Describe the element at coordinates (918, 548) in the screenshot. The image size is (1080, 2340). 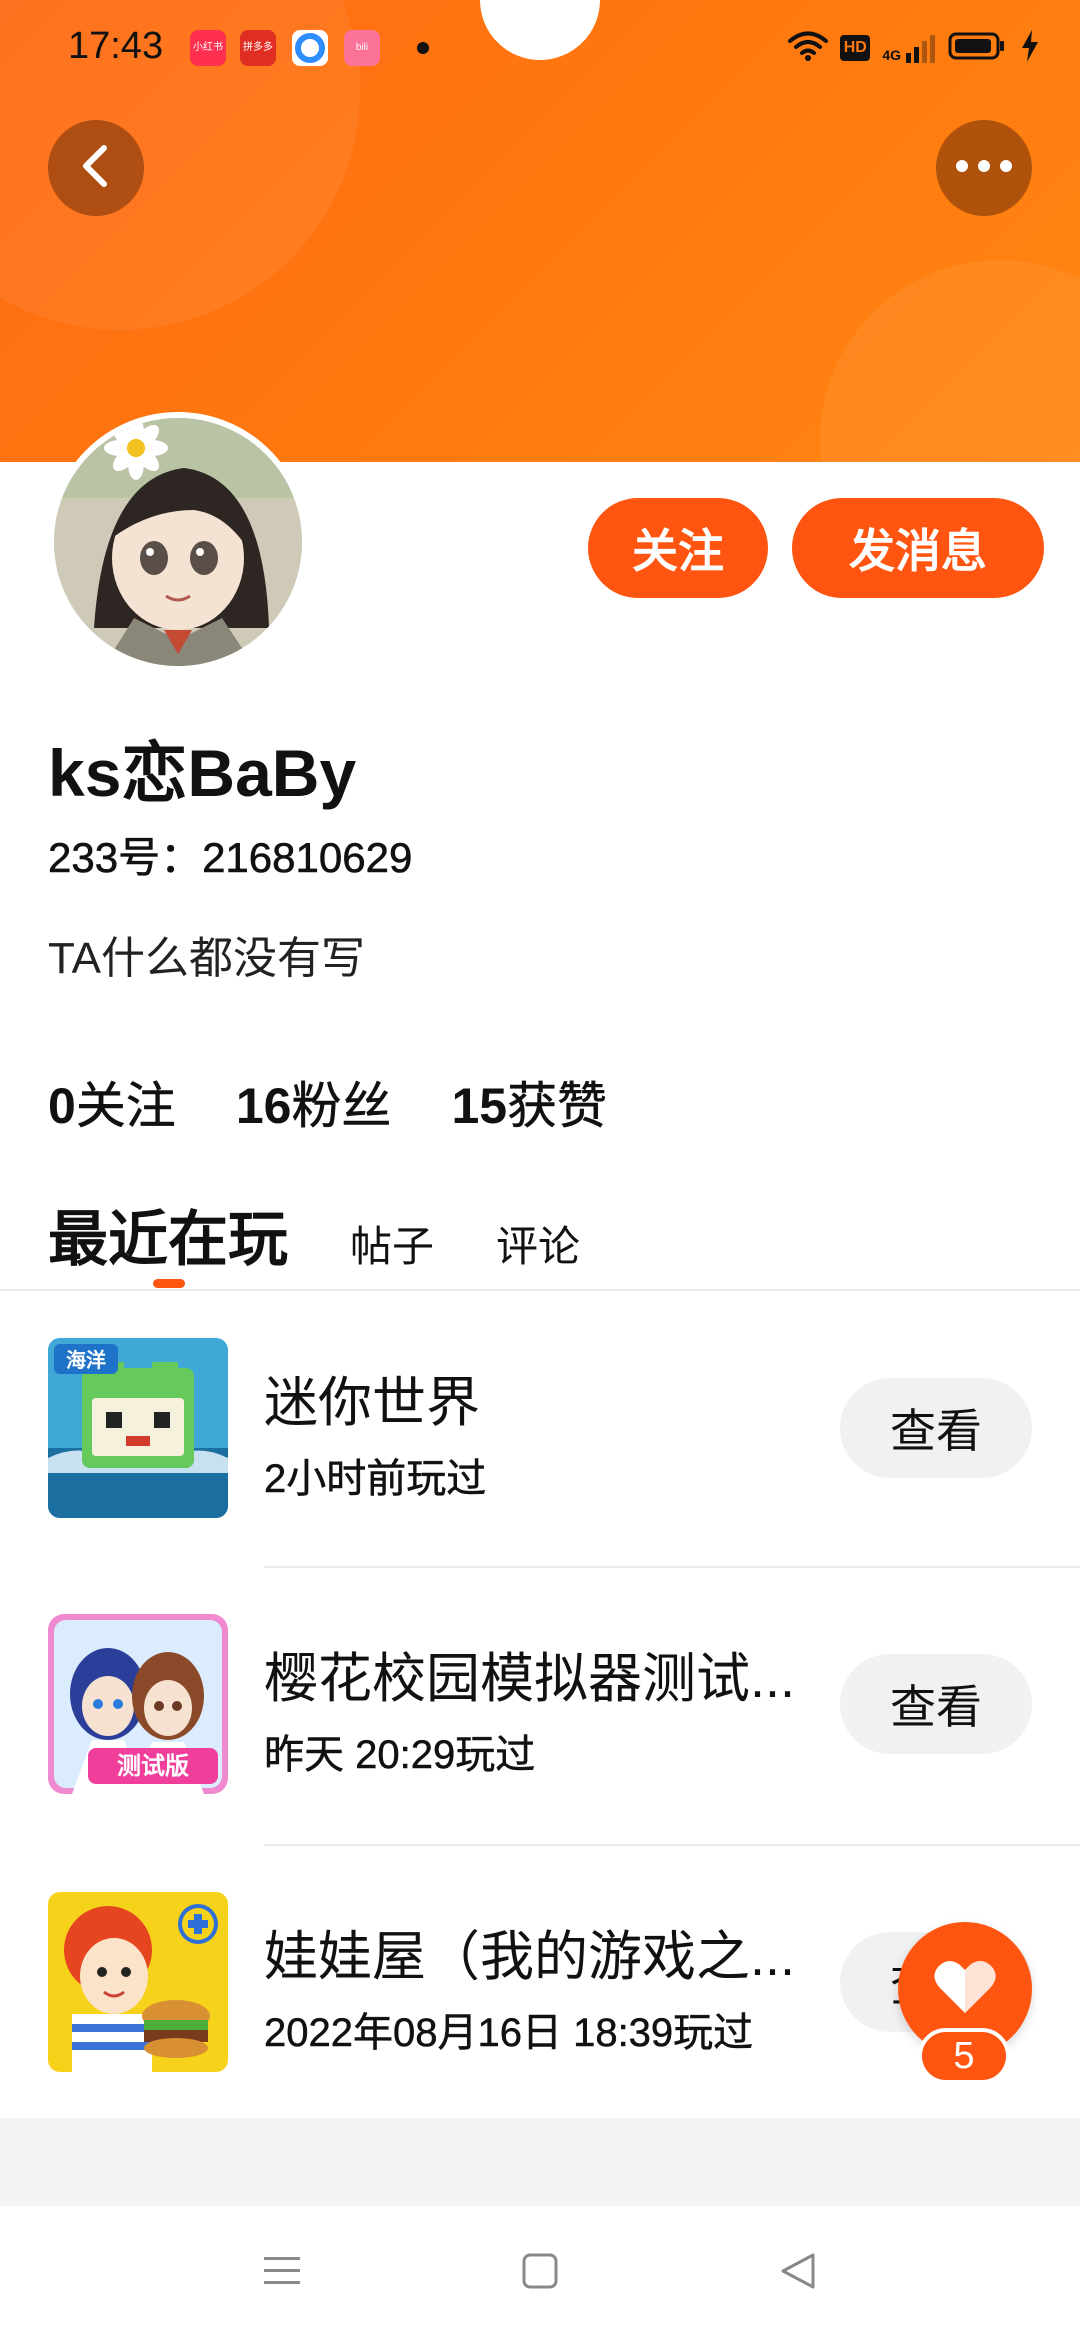
I see `send-message-button: 发消息` at that location.